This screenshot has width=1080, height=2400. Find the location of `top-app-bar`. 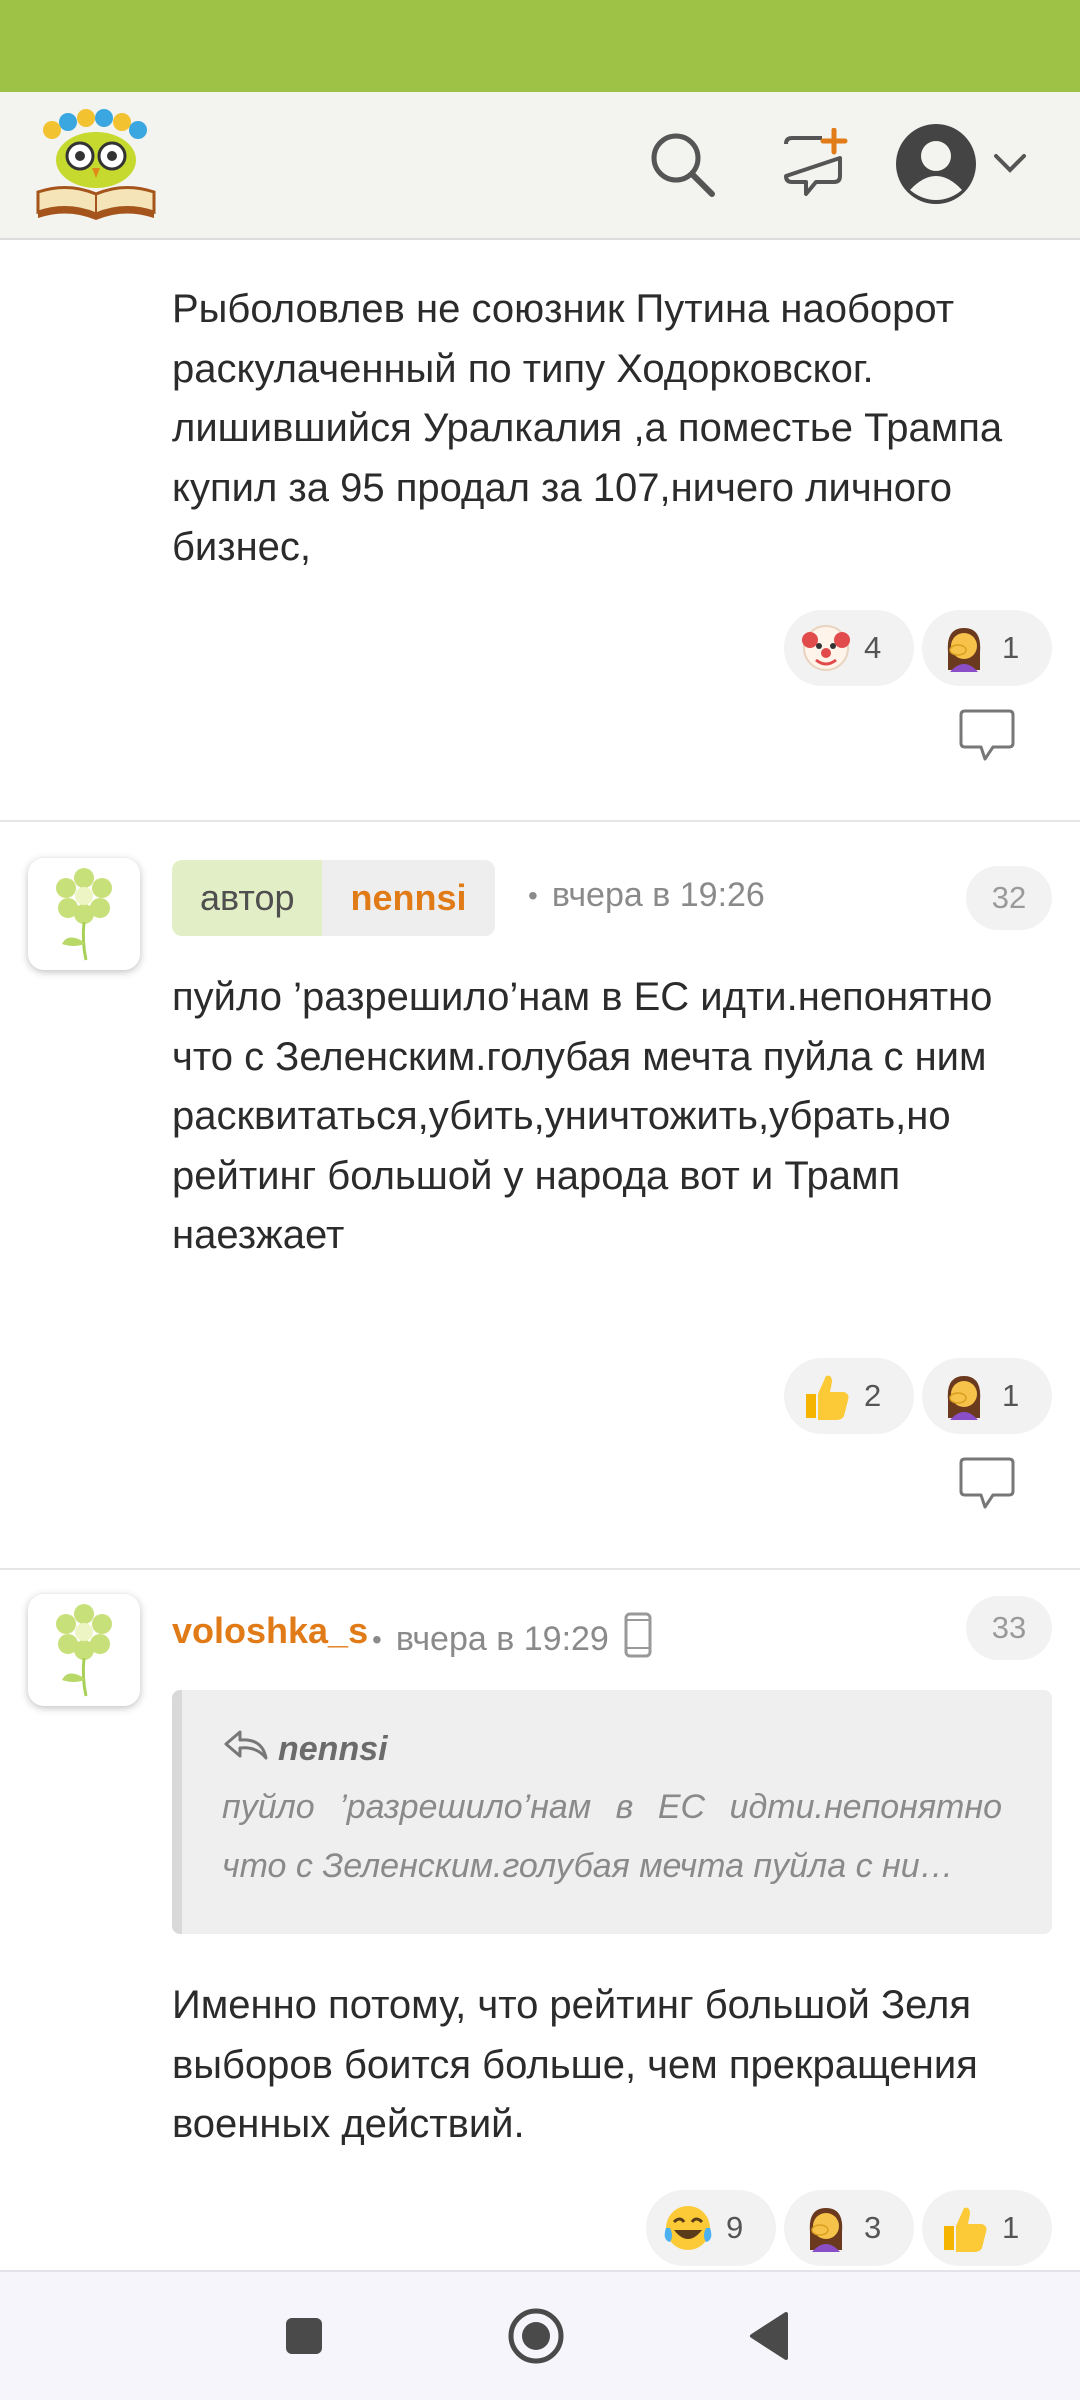

top-app-bar is located at coordinates (540, 166).